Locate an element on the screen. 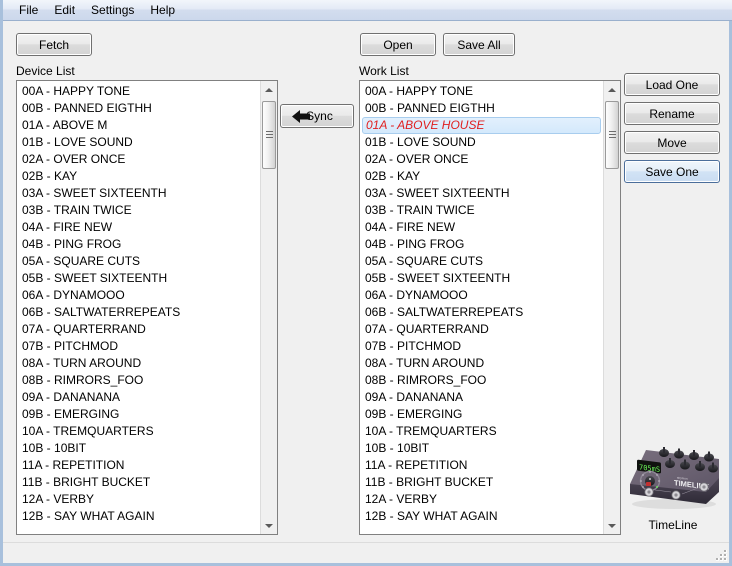 This screenshot has height=566, width=732. load-one-button-label: Load One is located at coordinates (672, 84).